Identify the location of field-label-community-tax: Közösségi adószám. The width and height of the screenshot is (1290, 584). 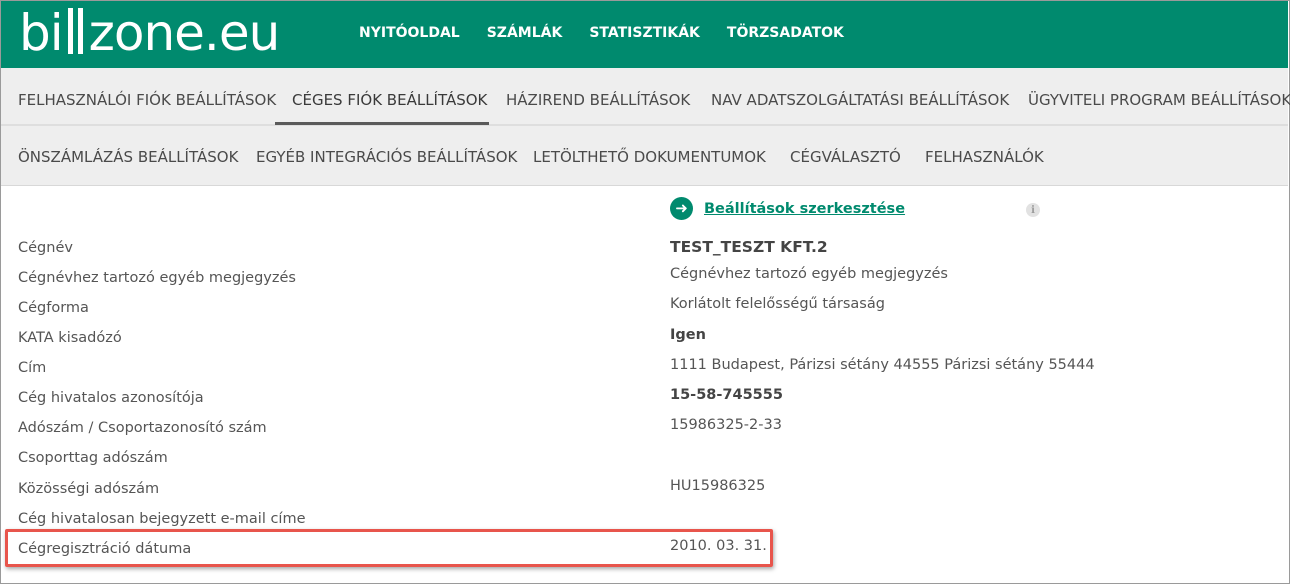
(89, 489).